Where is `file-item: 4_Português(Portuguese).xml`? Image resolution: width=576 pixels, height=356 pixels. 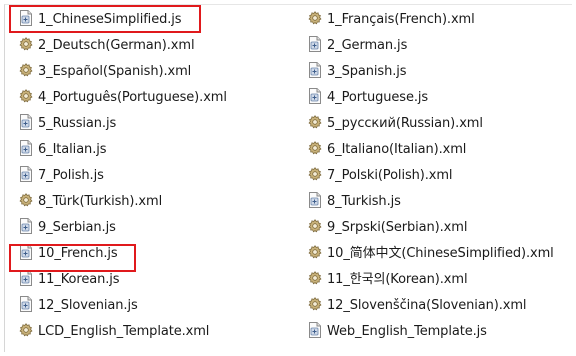 file-item: 4_Português(Portuguese).xml is located at coordinates (123, 98).